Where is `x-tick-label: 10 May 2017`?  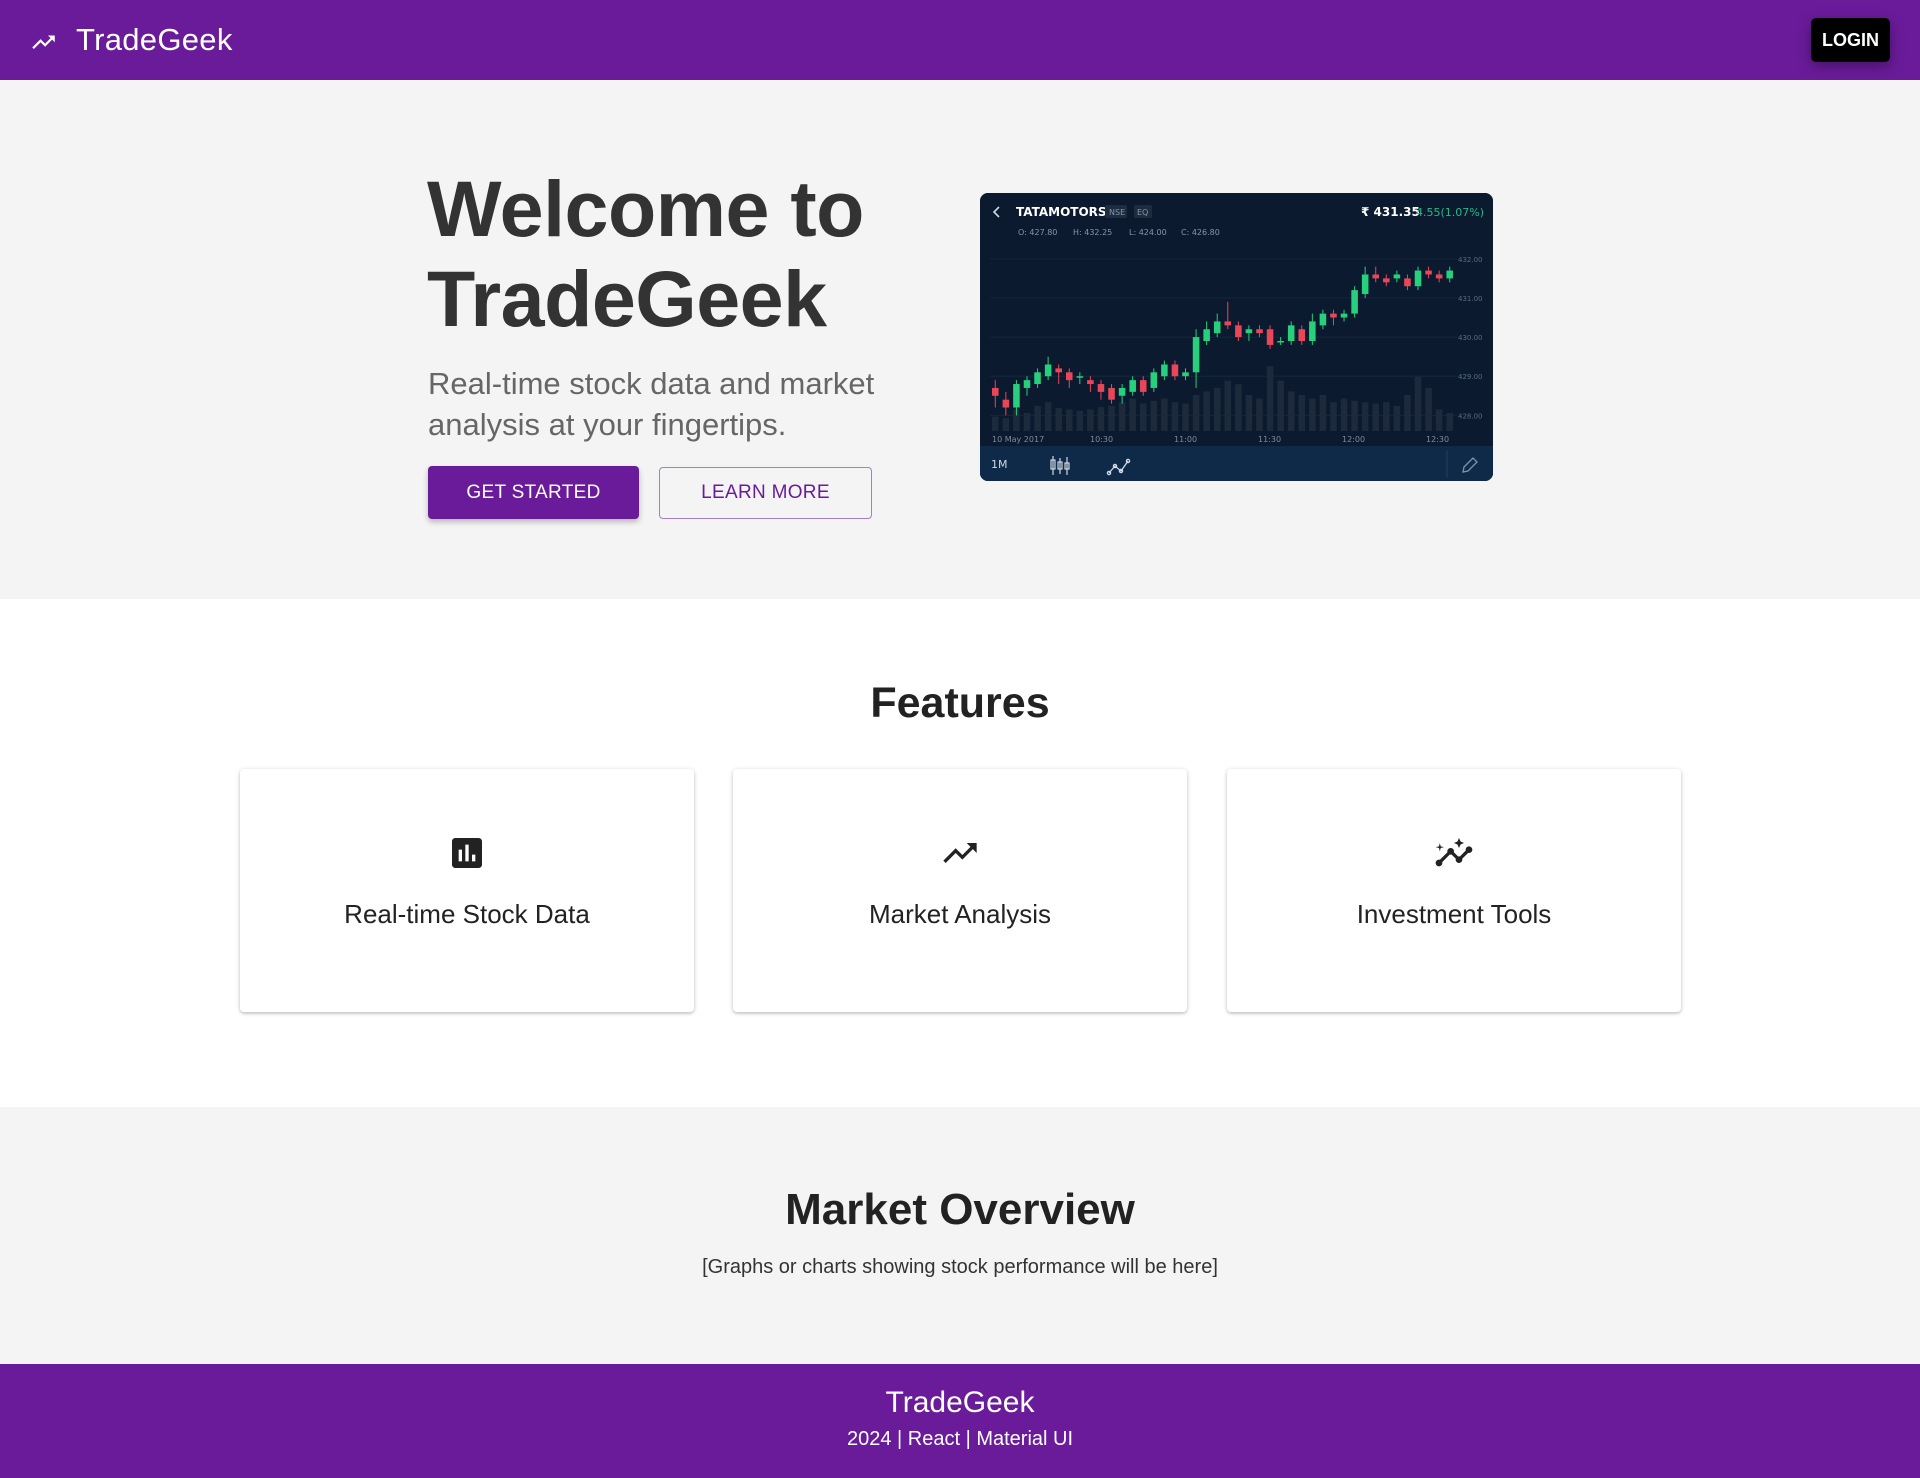
x-tick-label: 10 May 2017 is located at coordinates (1018, 439).